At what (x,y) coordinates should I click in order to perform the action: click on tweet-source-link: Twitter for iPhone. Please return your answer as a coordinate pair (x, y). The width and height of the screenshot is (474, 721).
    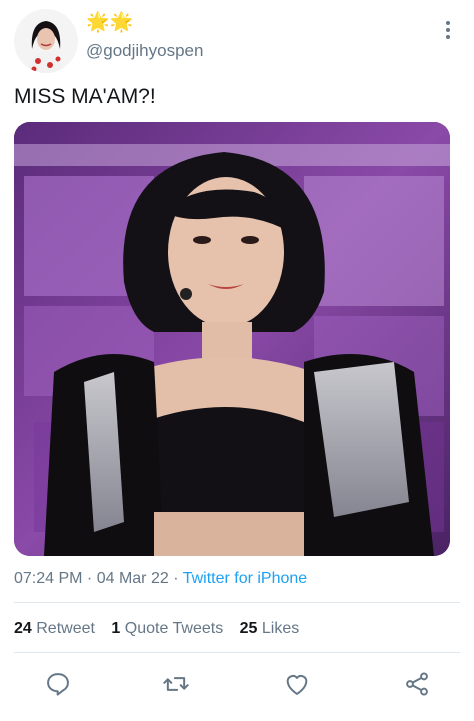
    Looking at the image, I should click on (245, 578).